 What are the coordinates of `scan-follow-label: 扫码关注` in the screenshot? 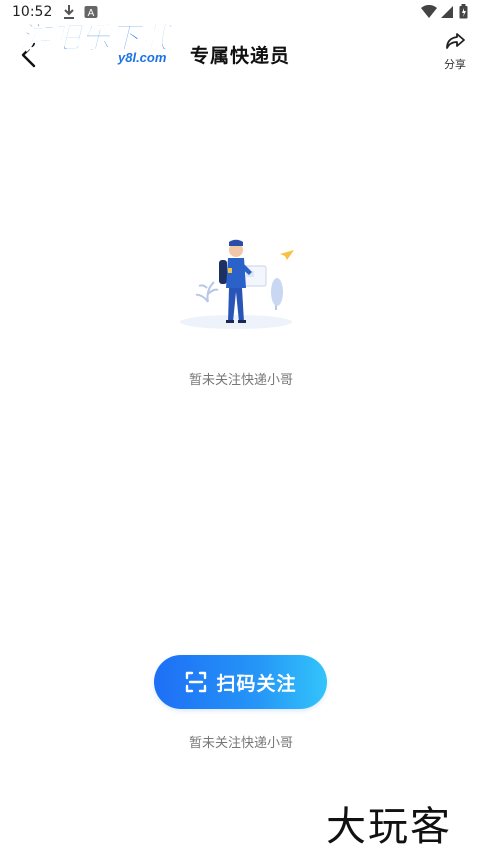 It's located at (256, 683).